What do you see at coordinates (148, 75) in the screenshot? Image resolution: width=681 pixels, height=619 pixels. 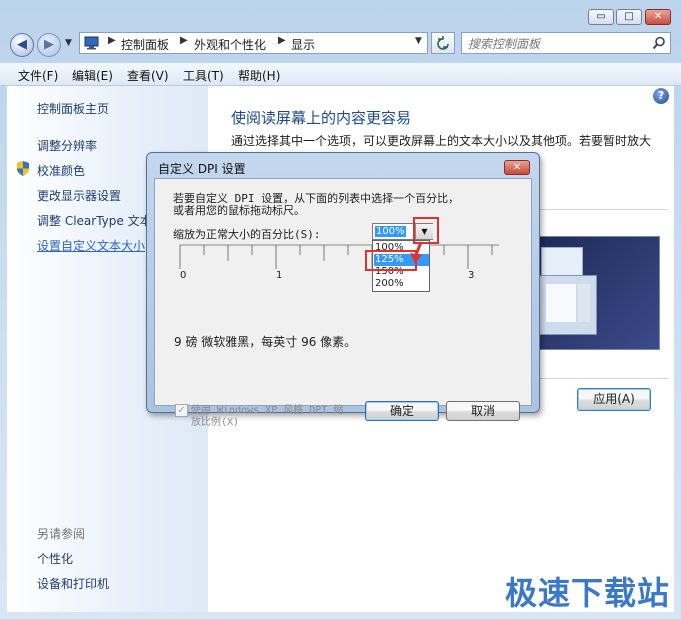 I see `menu-view: 查看(V)` at bounding box center [148, 75].